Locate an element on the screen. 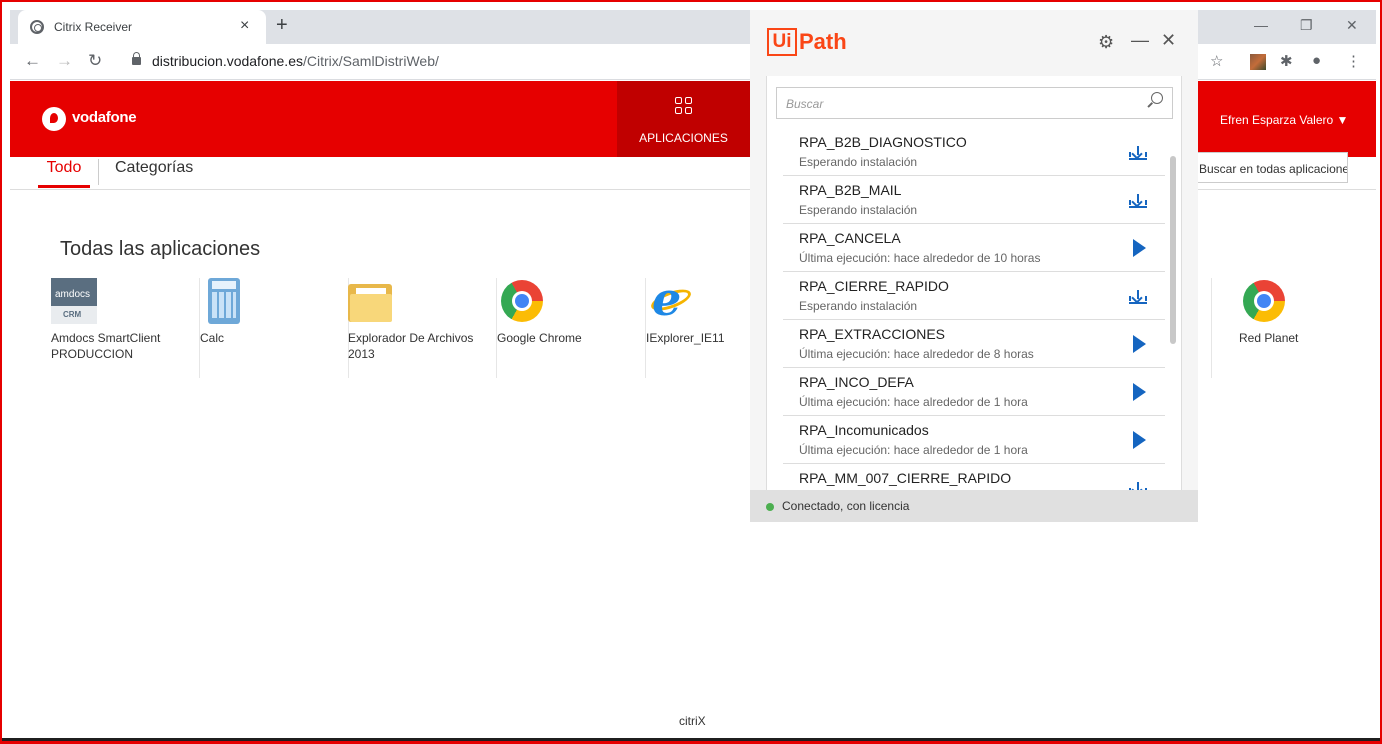 Image resolution: width=1382 pixels, height=744 pixels. vodafone-logo-icon is located at coordinates (54, 119).